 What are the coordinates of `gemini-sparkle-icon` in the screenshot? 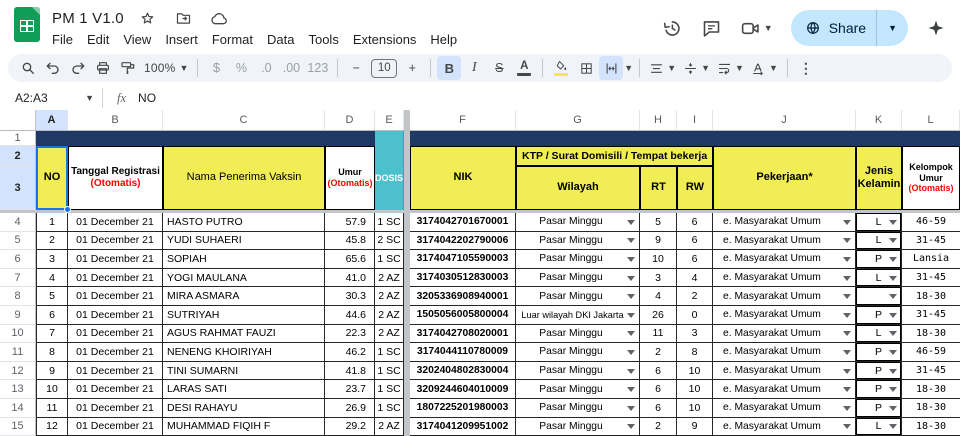 It's located at (936, 28).